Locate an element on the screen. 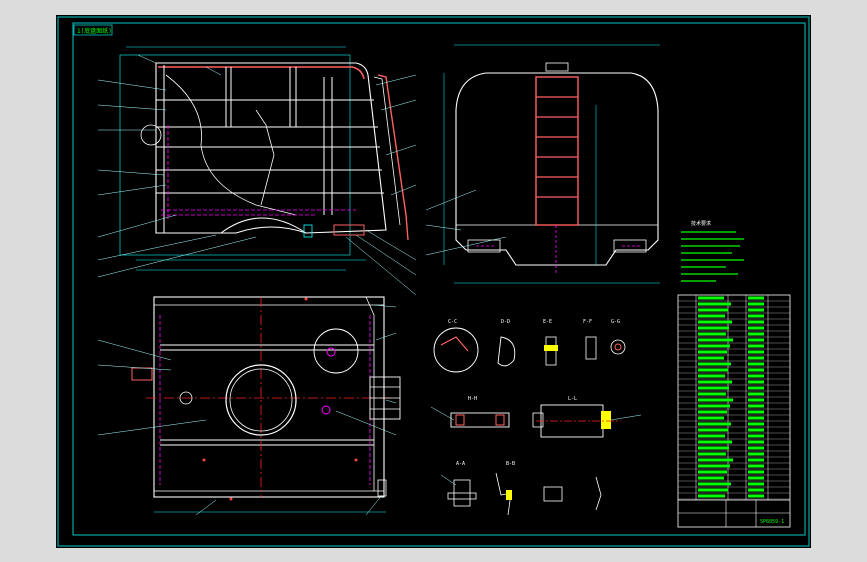 The width and height of the screenshot is (867, 562). parts-table: SP6059-1 is located at coordinates (734, 411).